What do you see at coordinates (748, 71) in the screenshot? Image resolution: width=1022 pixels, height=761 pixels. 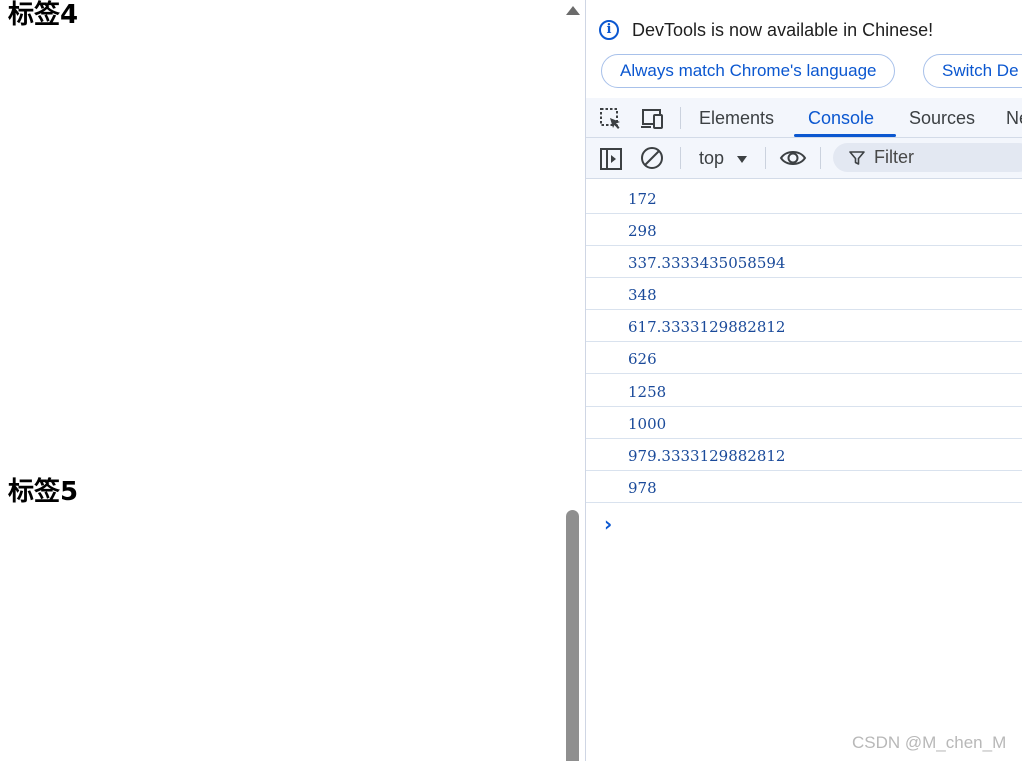 I see `always-match-language-button: Always match Chrome's language` at bounding box center [748, 71].